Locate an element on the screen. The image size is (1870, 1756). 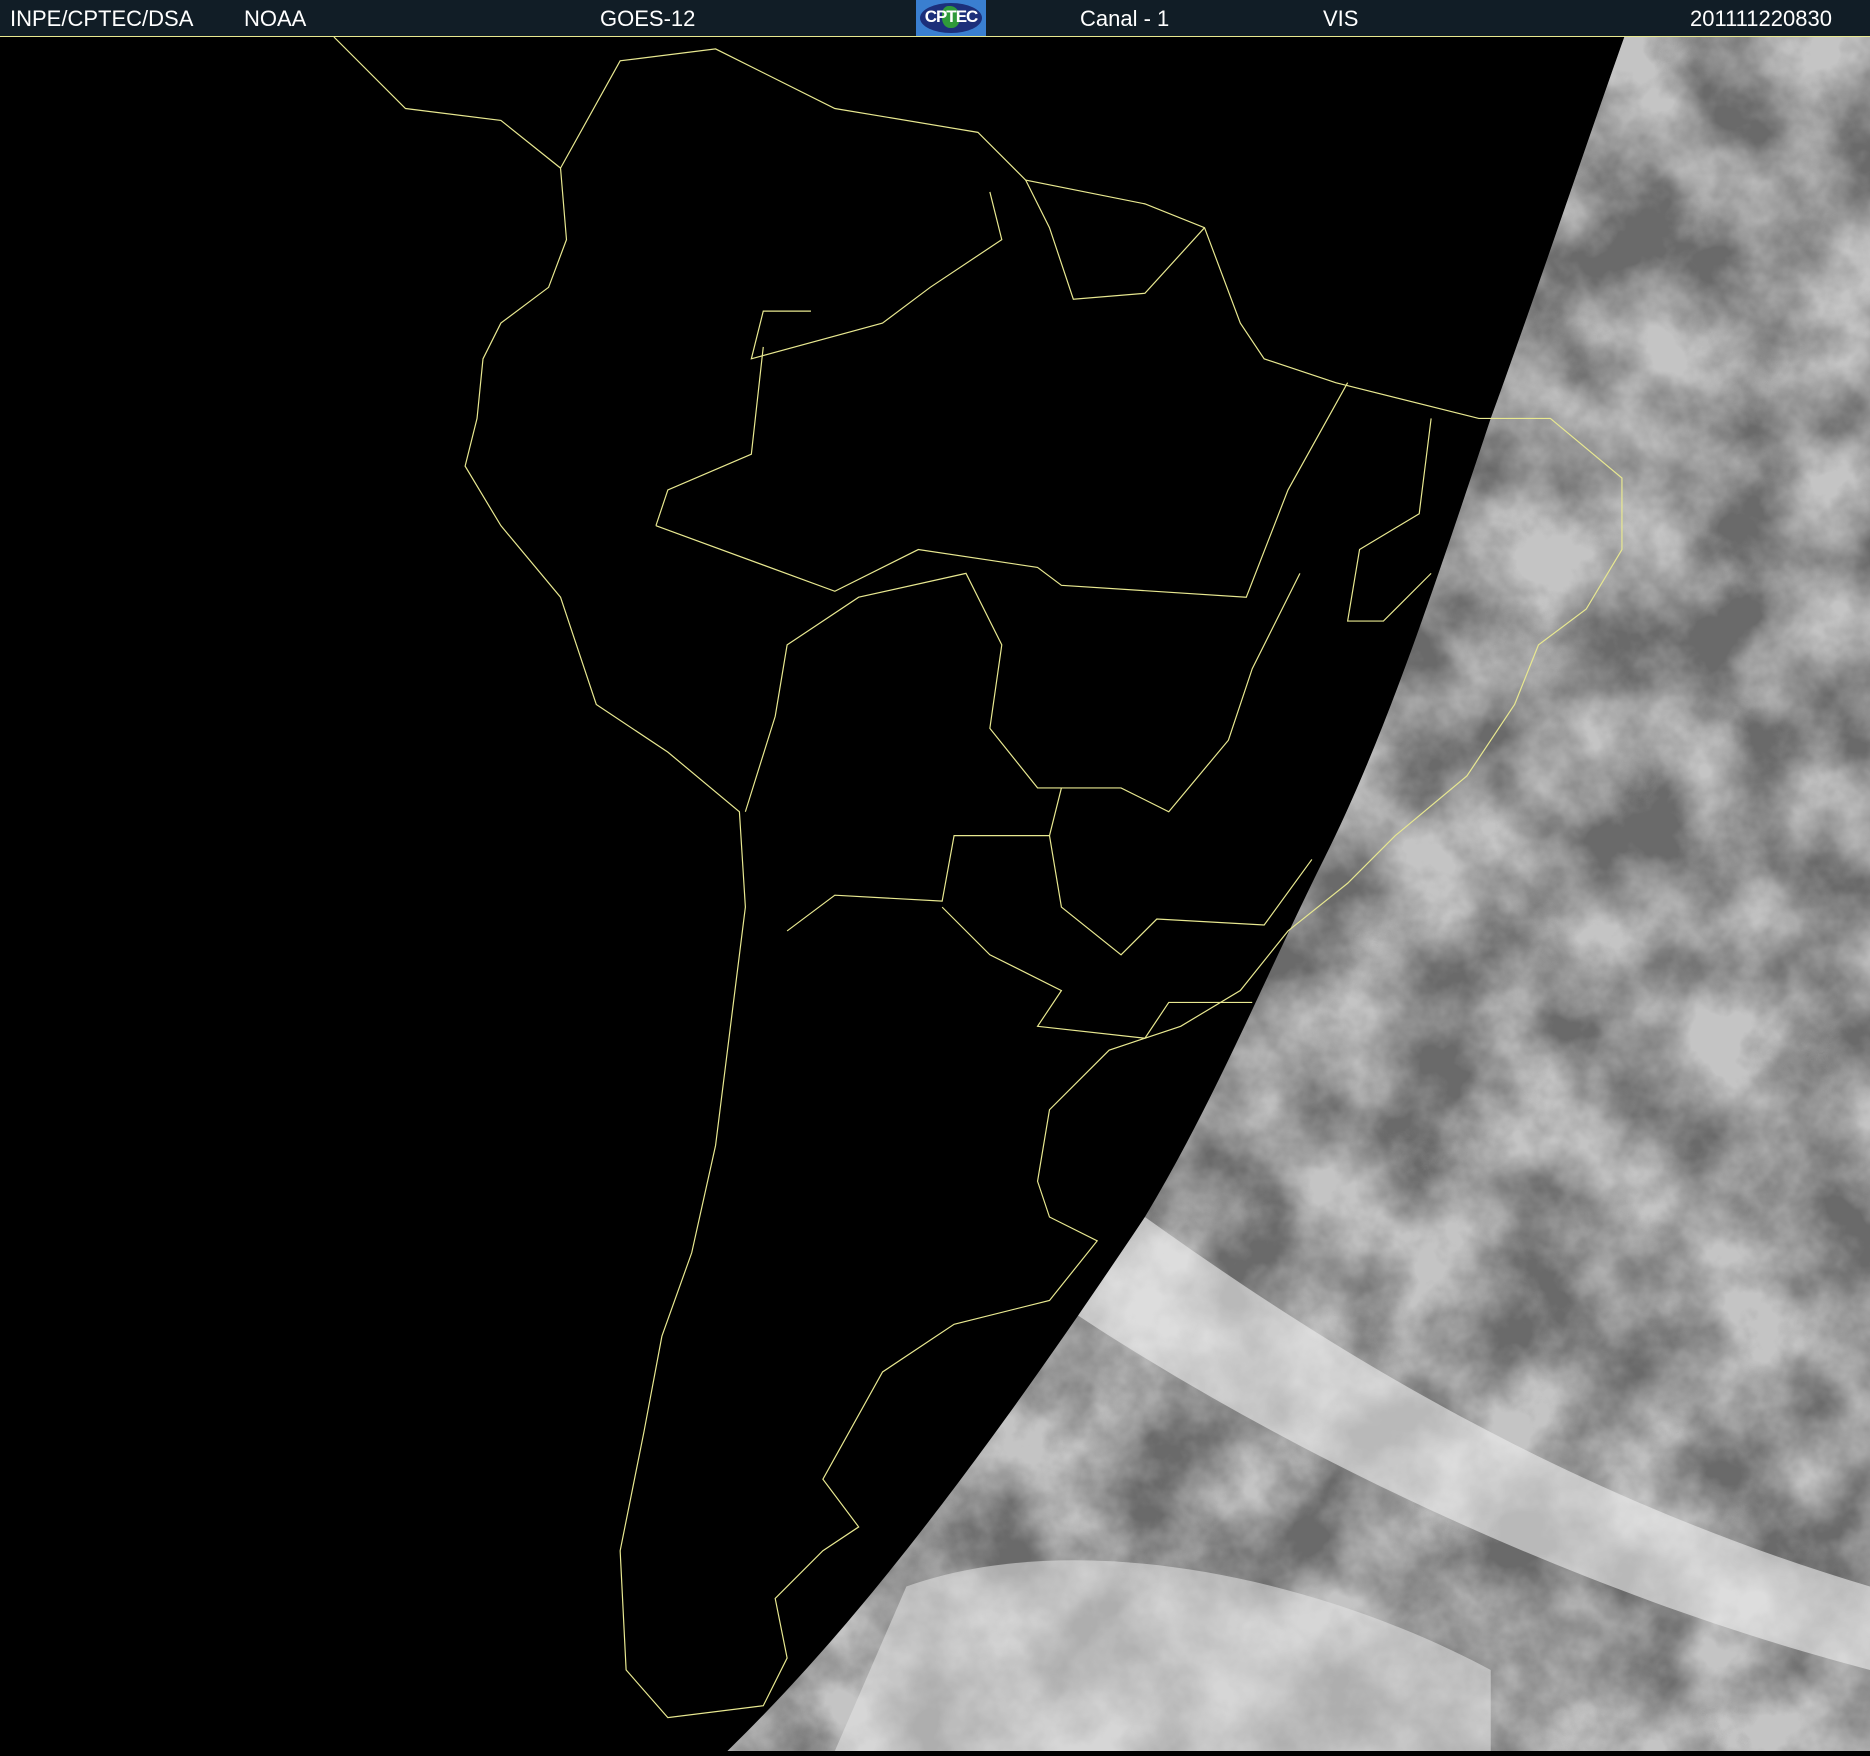
logo-text: CPTEC is located at coordinates (951, 16).